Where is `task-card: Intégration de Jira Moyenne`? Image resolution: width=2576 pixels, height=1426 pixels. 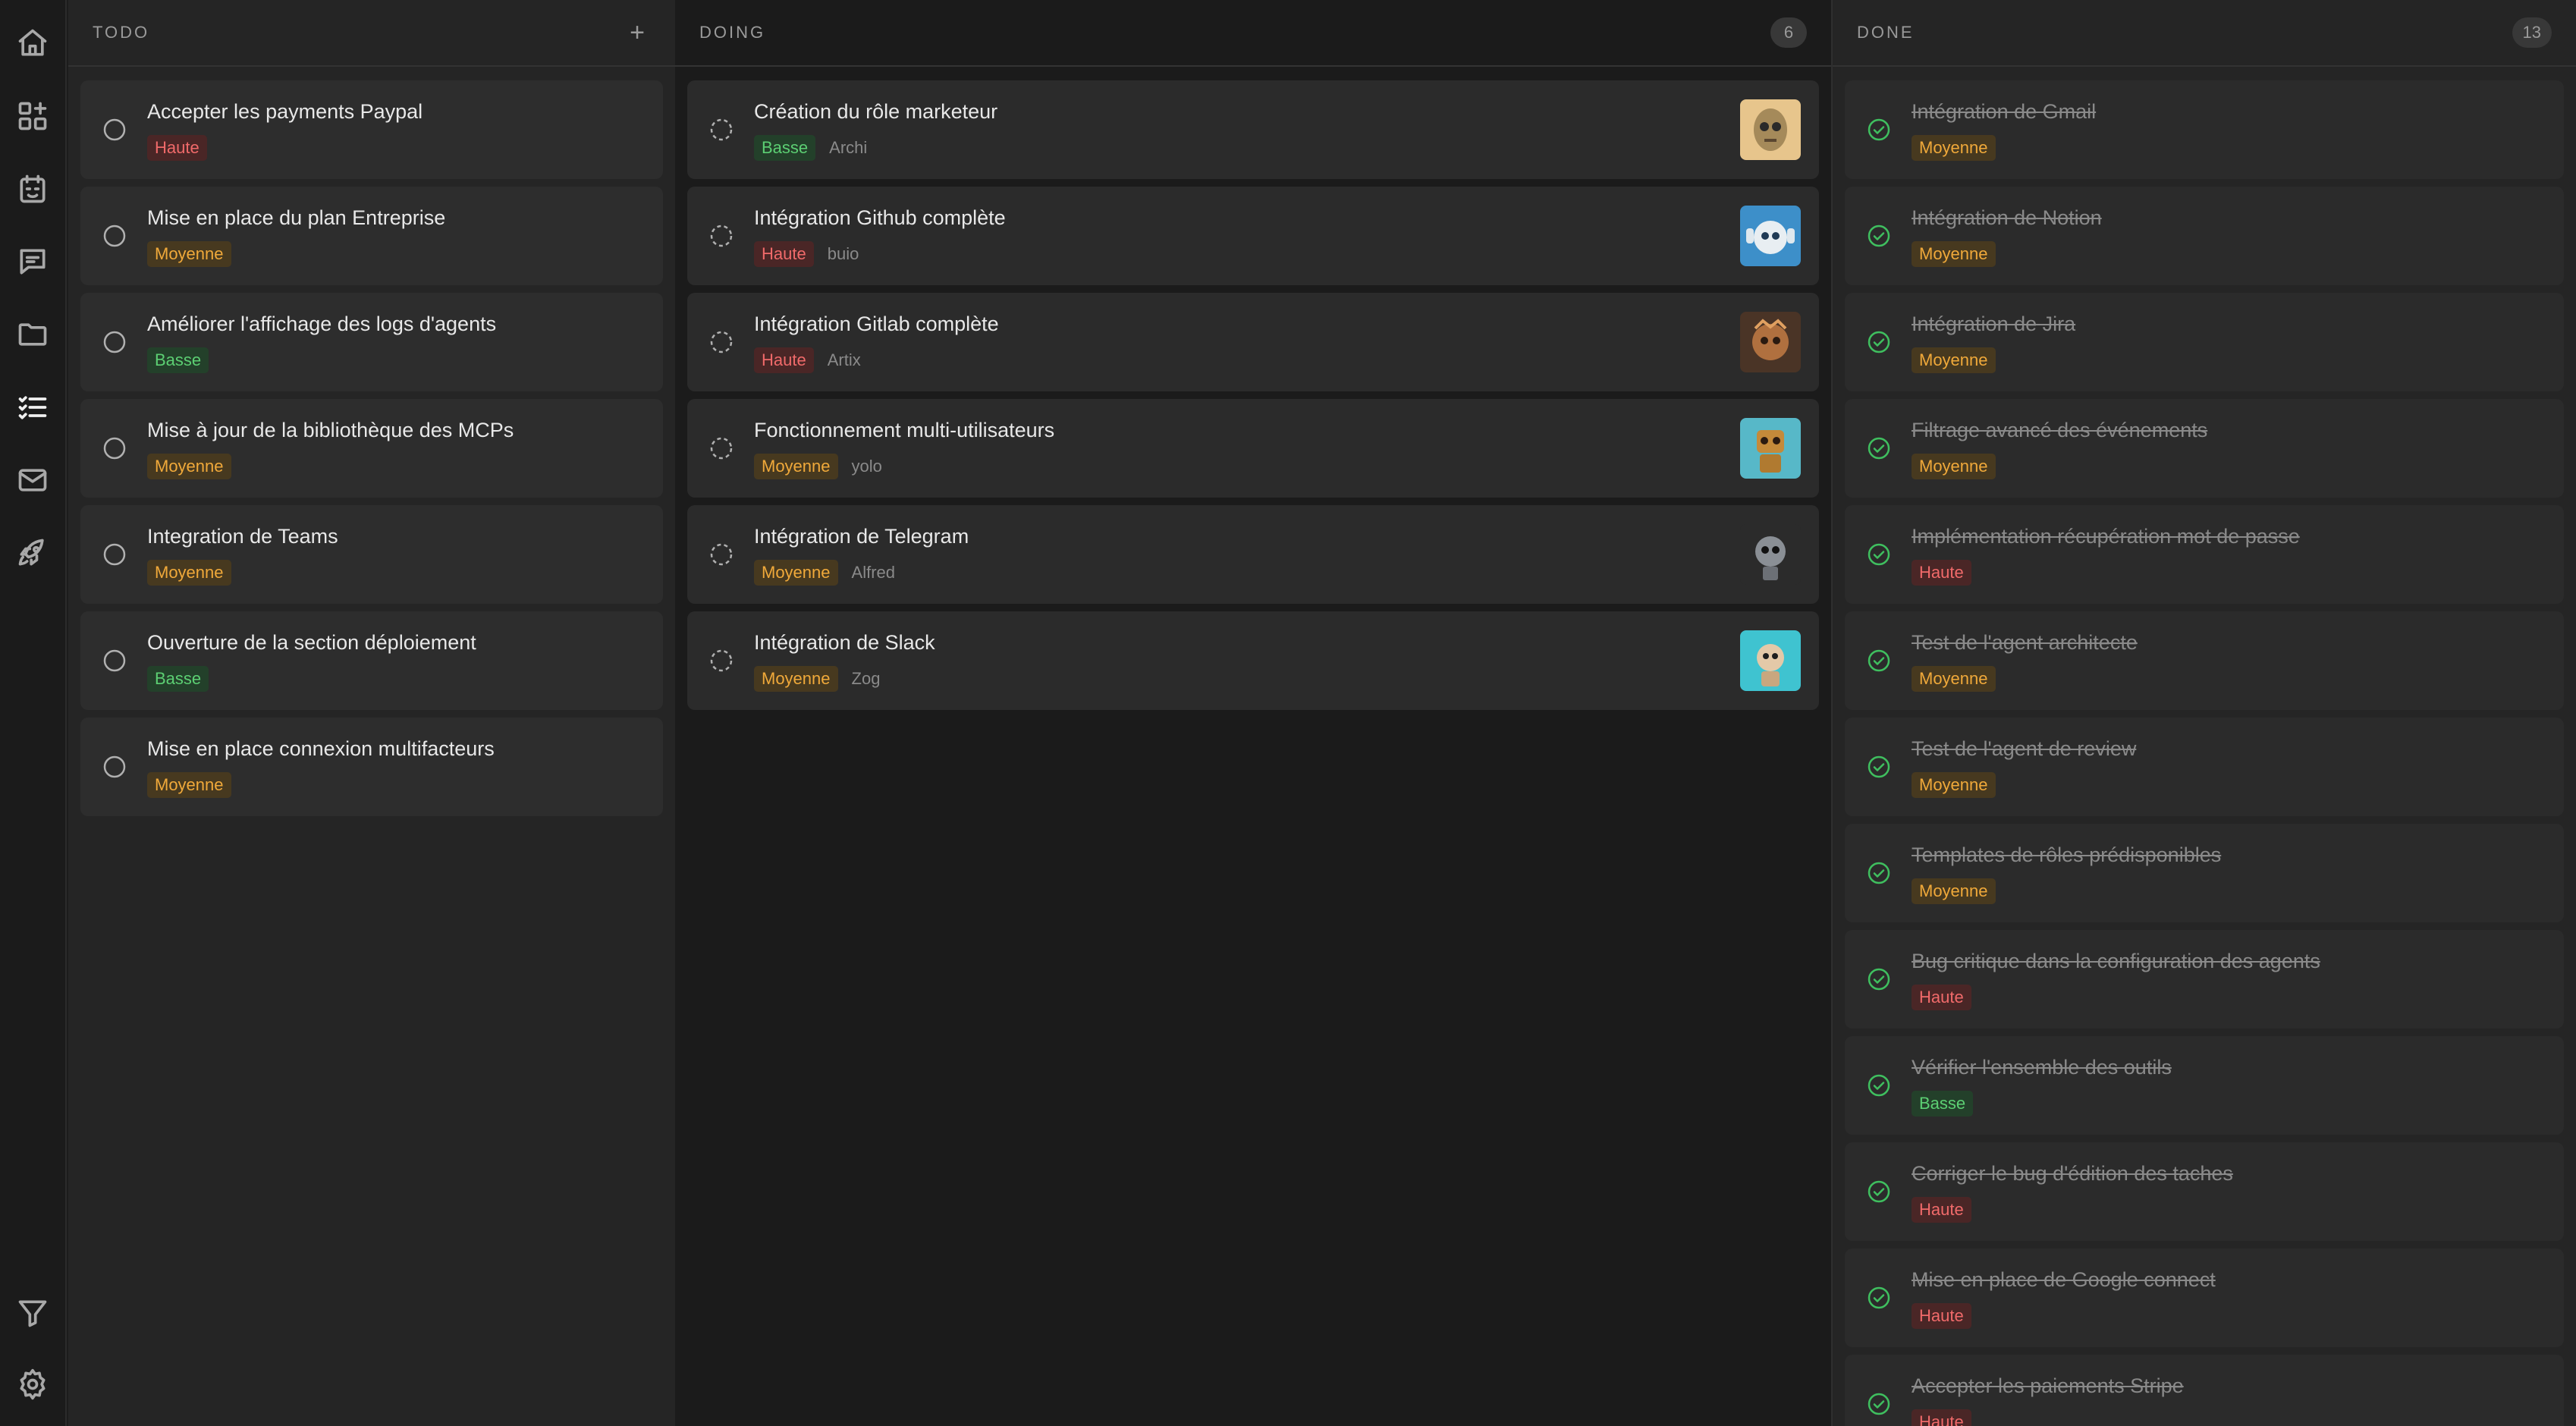 task-card: Intégration de Jira Moyenne is located at coordinates (2204, 342).